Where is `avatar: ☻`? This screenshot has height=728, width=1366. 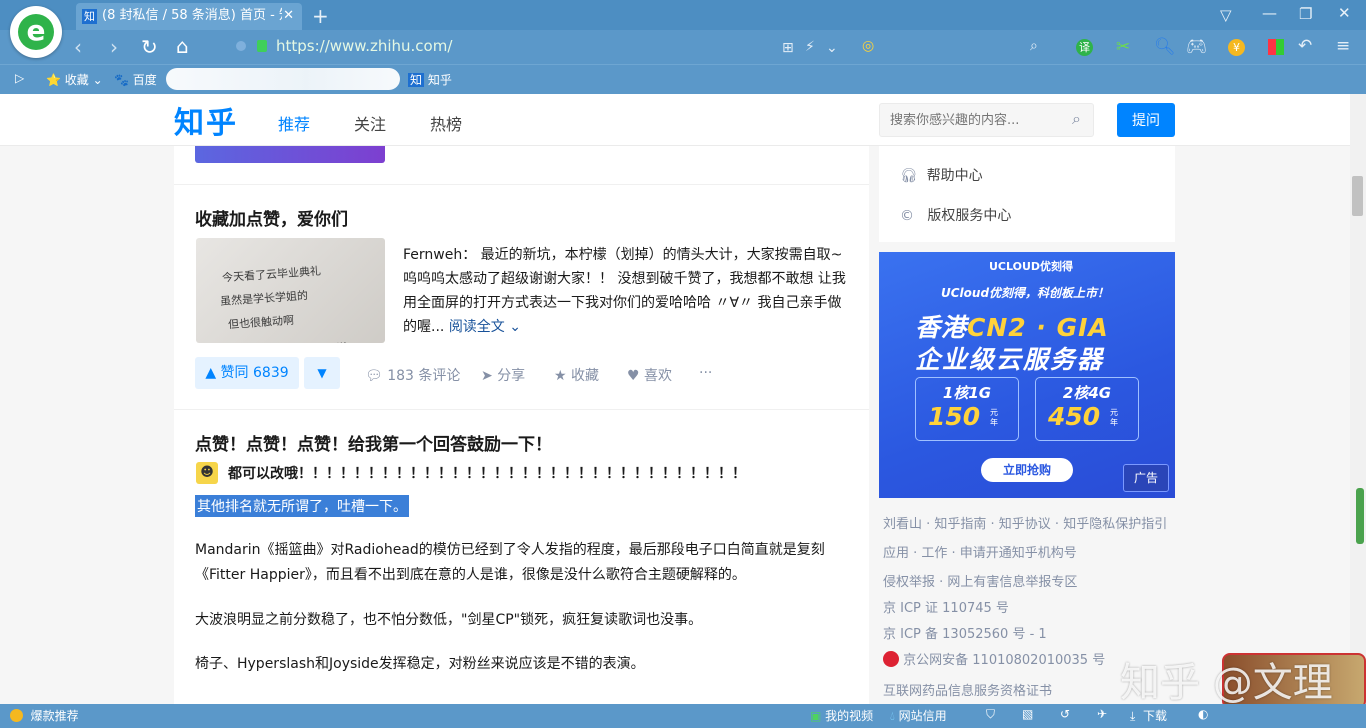 avatar: ☻ is located at coordinates (207, 473).